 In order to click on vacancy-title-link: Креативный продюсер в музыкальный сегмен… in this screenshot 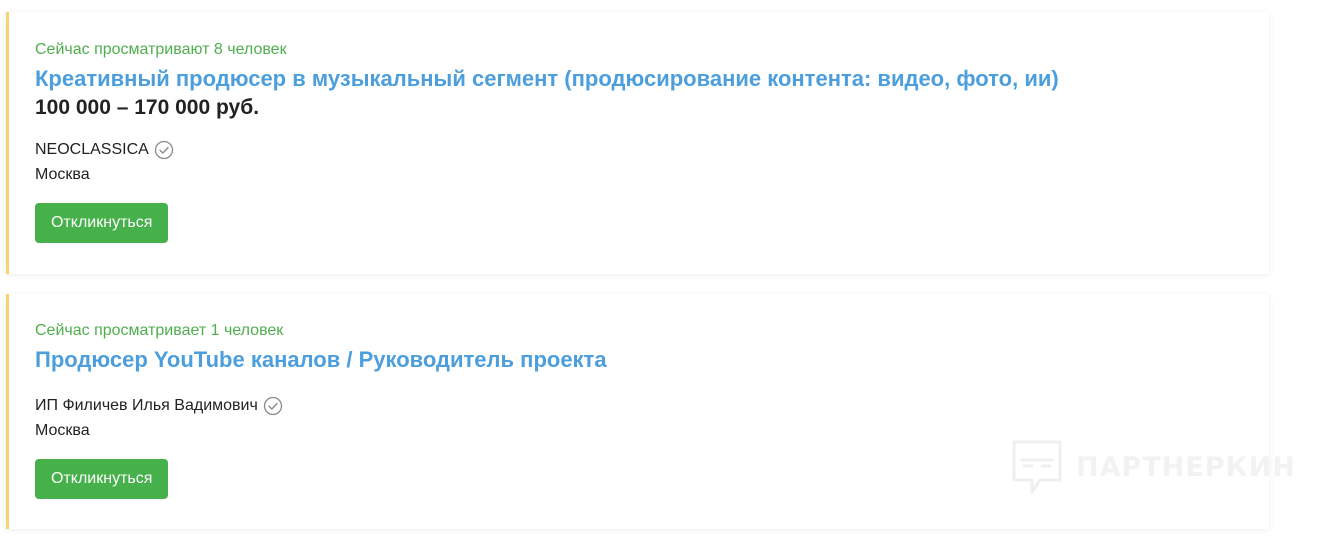, I will do `click(547, 79)`.